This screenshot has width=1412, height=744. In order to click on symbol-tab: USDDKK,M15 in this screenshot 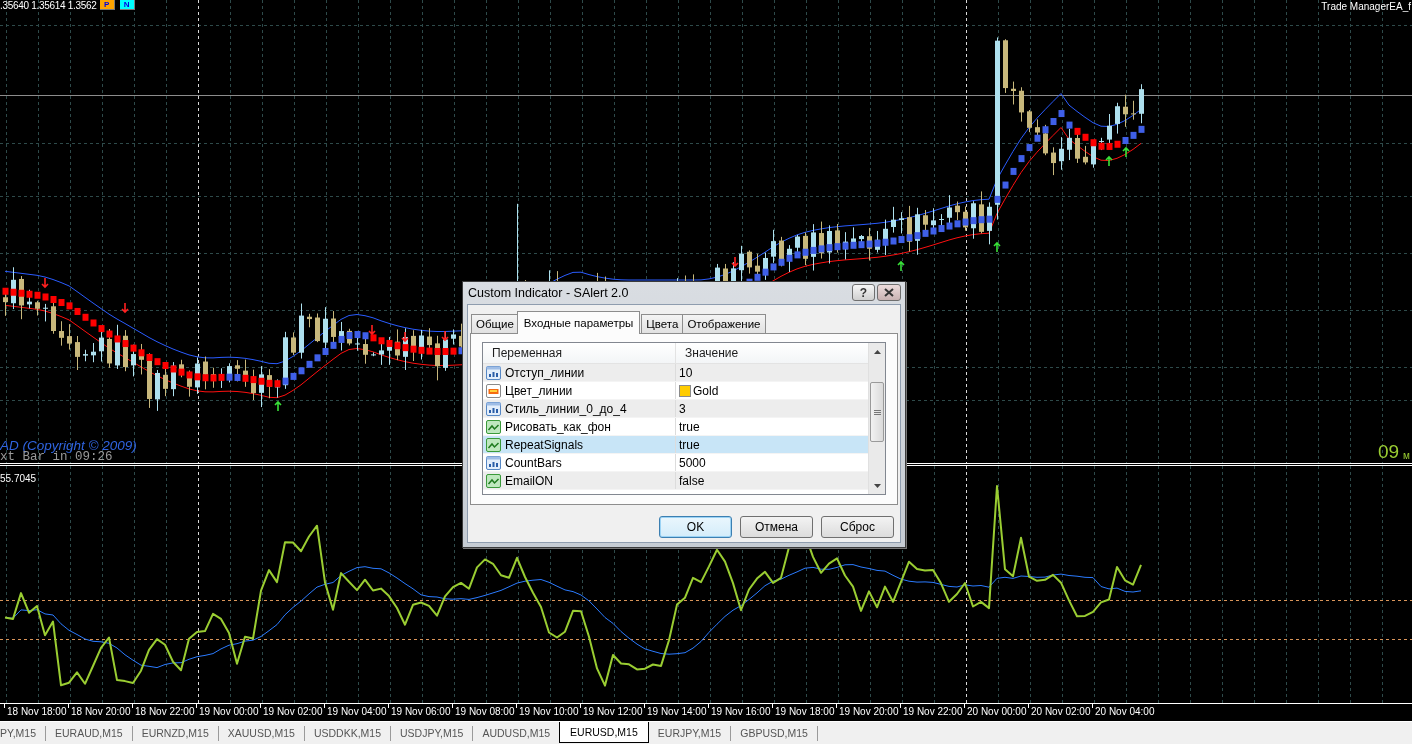, I will do `click(347, 733)`.